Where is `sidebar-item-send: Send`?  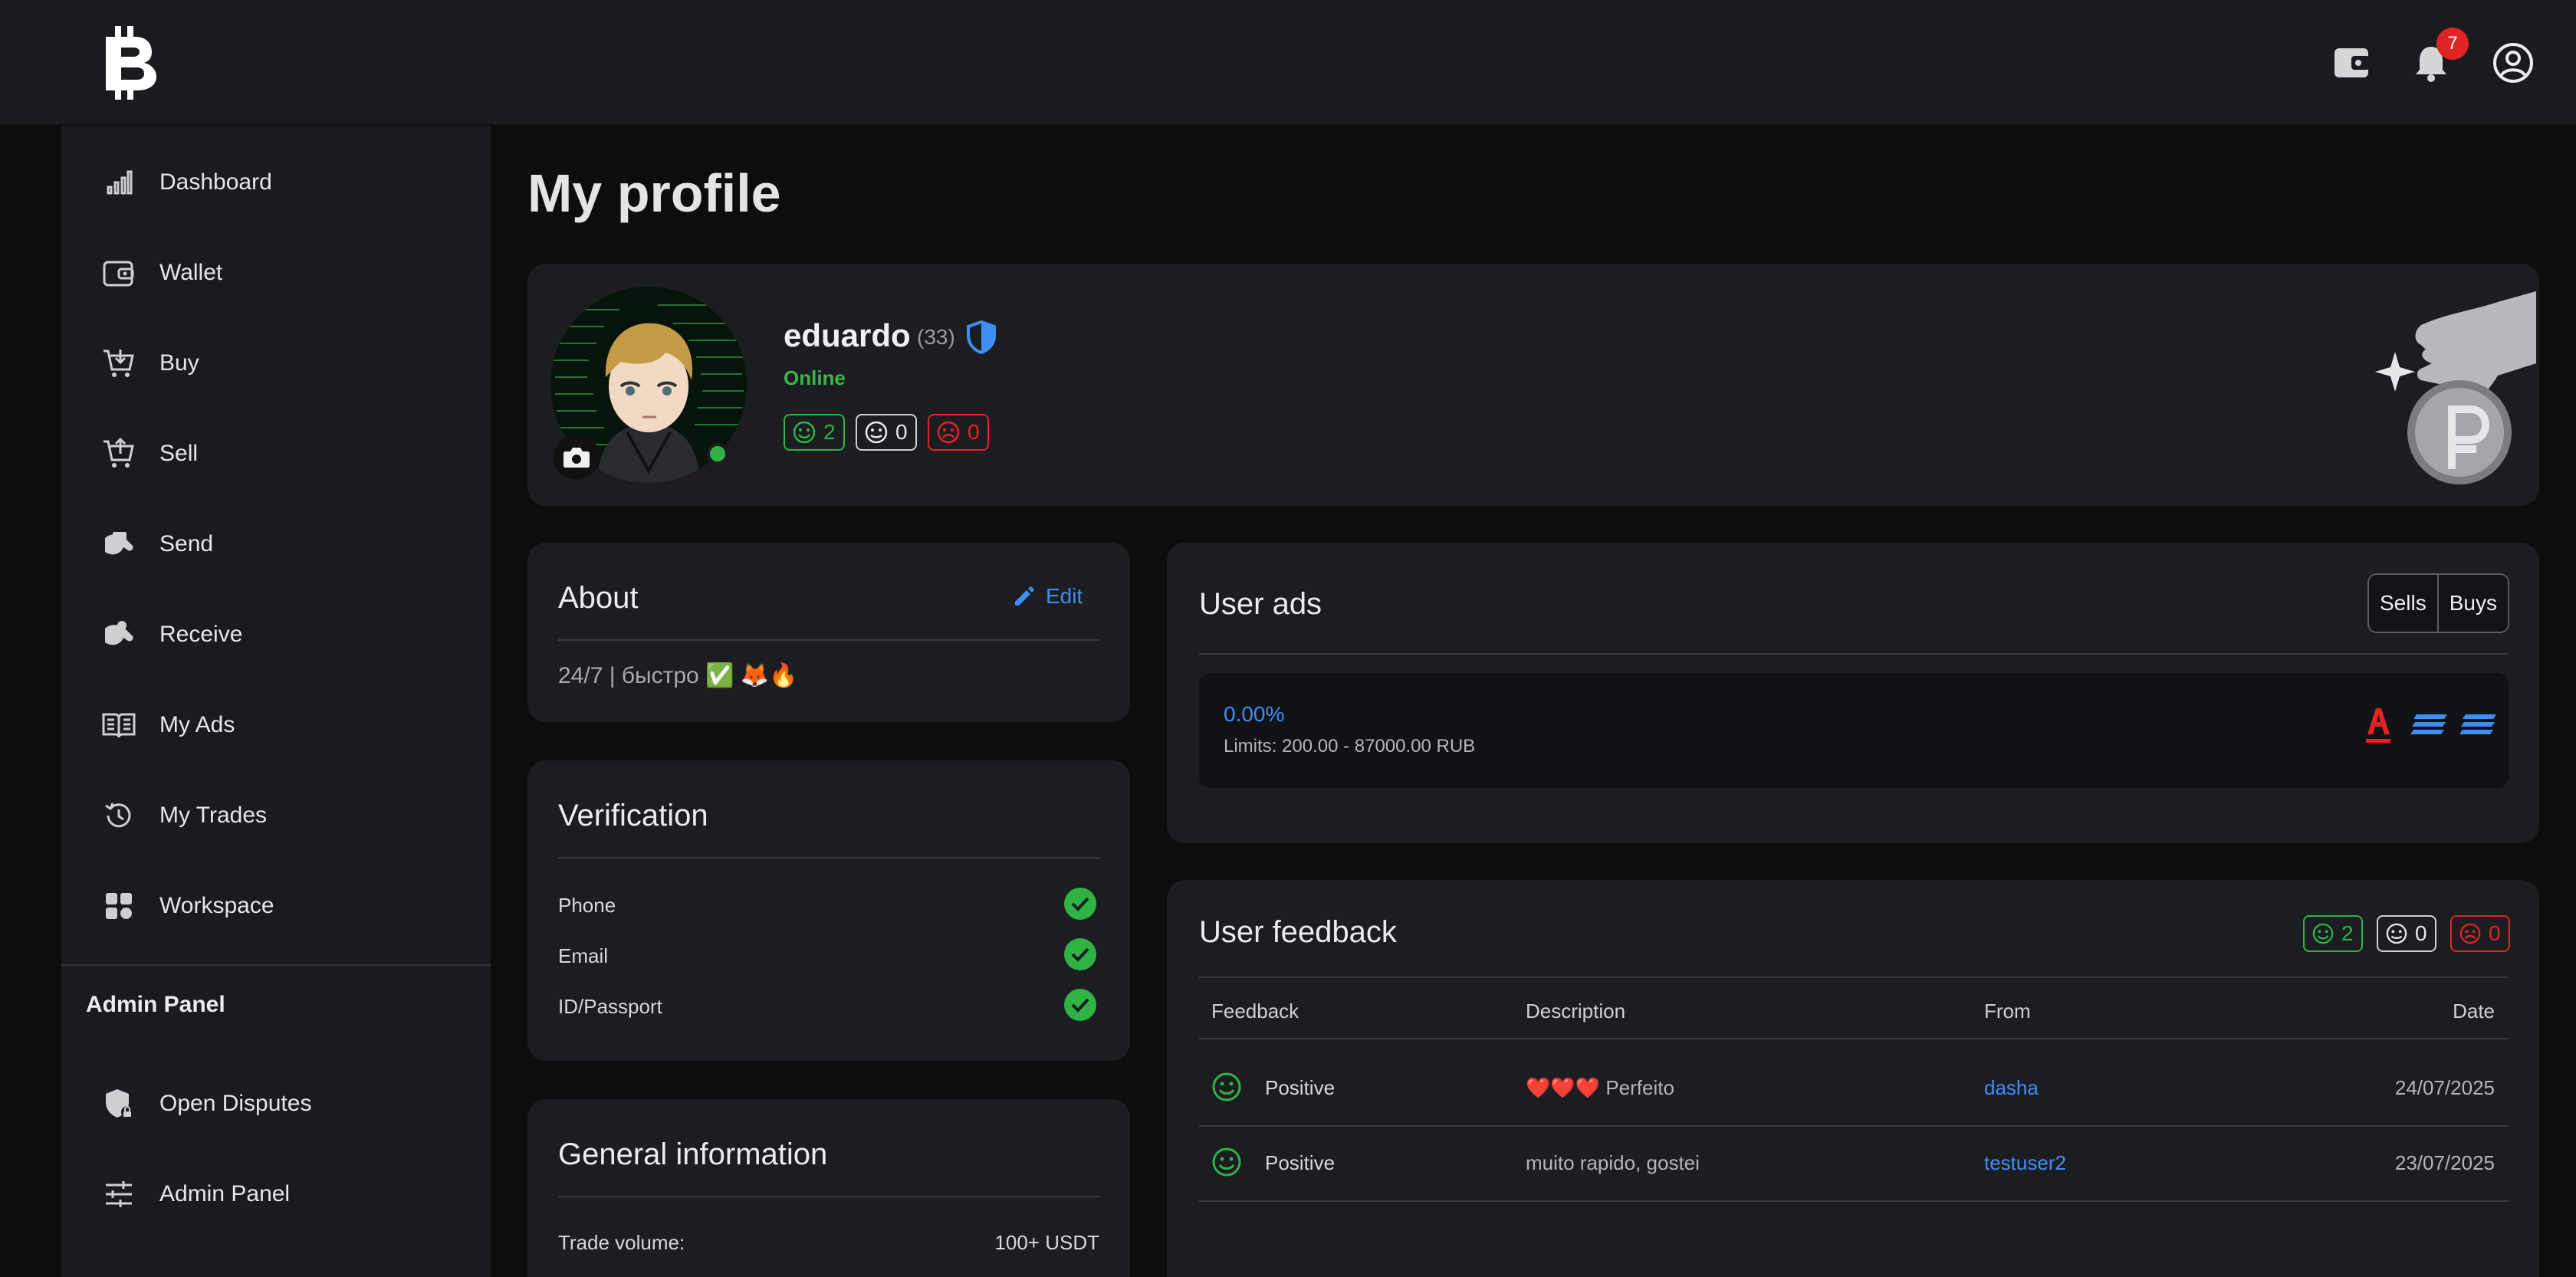 sidebar-item-send: Send is located at coordinates (276, 544).